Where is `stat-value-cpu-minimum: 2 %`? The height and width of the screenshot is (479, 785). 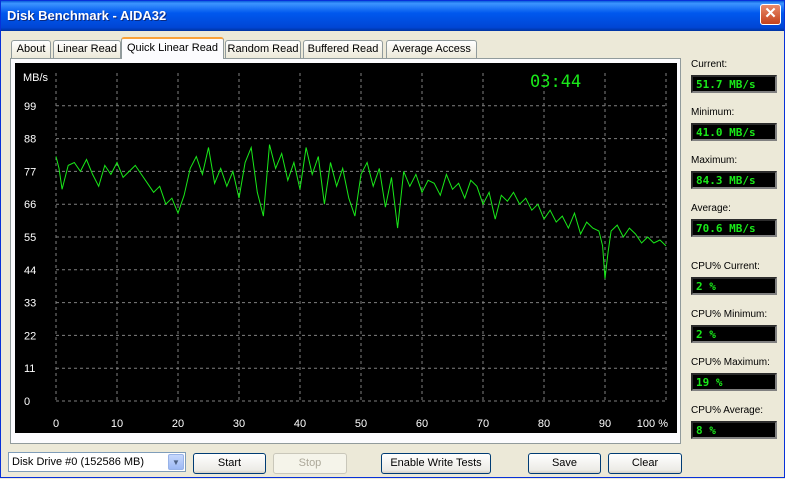
stat-value-cpu-minimum: 2 % is located at coordinates (734, 334).